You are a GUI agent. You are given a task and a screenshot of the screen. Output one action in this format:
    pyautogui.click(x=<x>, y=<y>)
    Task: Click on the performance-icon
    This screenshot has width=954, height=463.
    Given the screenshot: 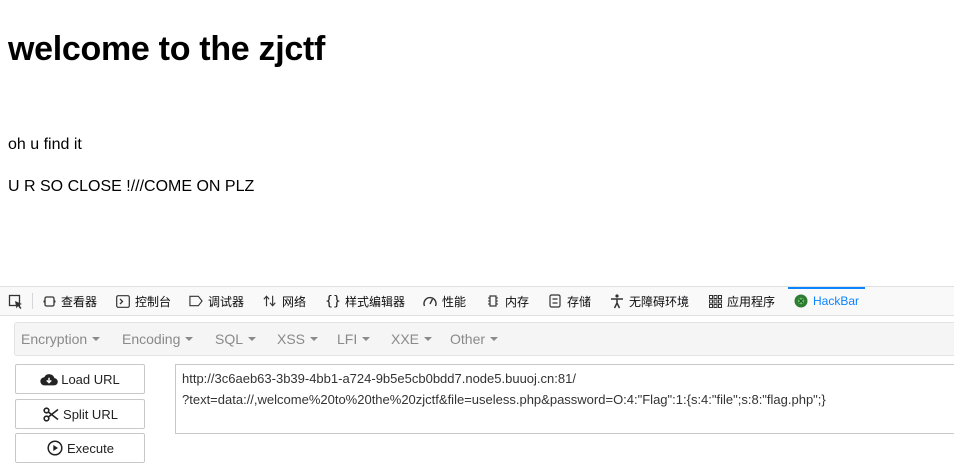 What is the action you would take?
    pyautogui.click(x=430, y=301)
    